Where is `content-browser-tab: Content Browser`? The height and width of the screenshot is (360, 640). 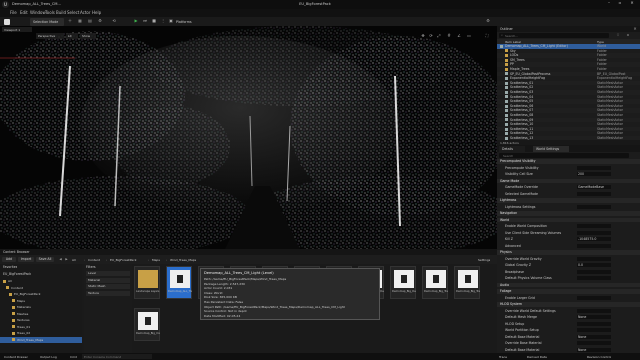 content-browser-tab: Content Browser is located at coordinates (16, 252).